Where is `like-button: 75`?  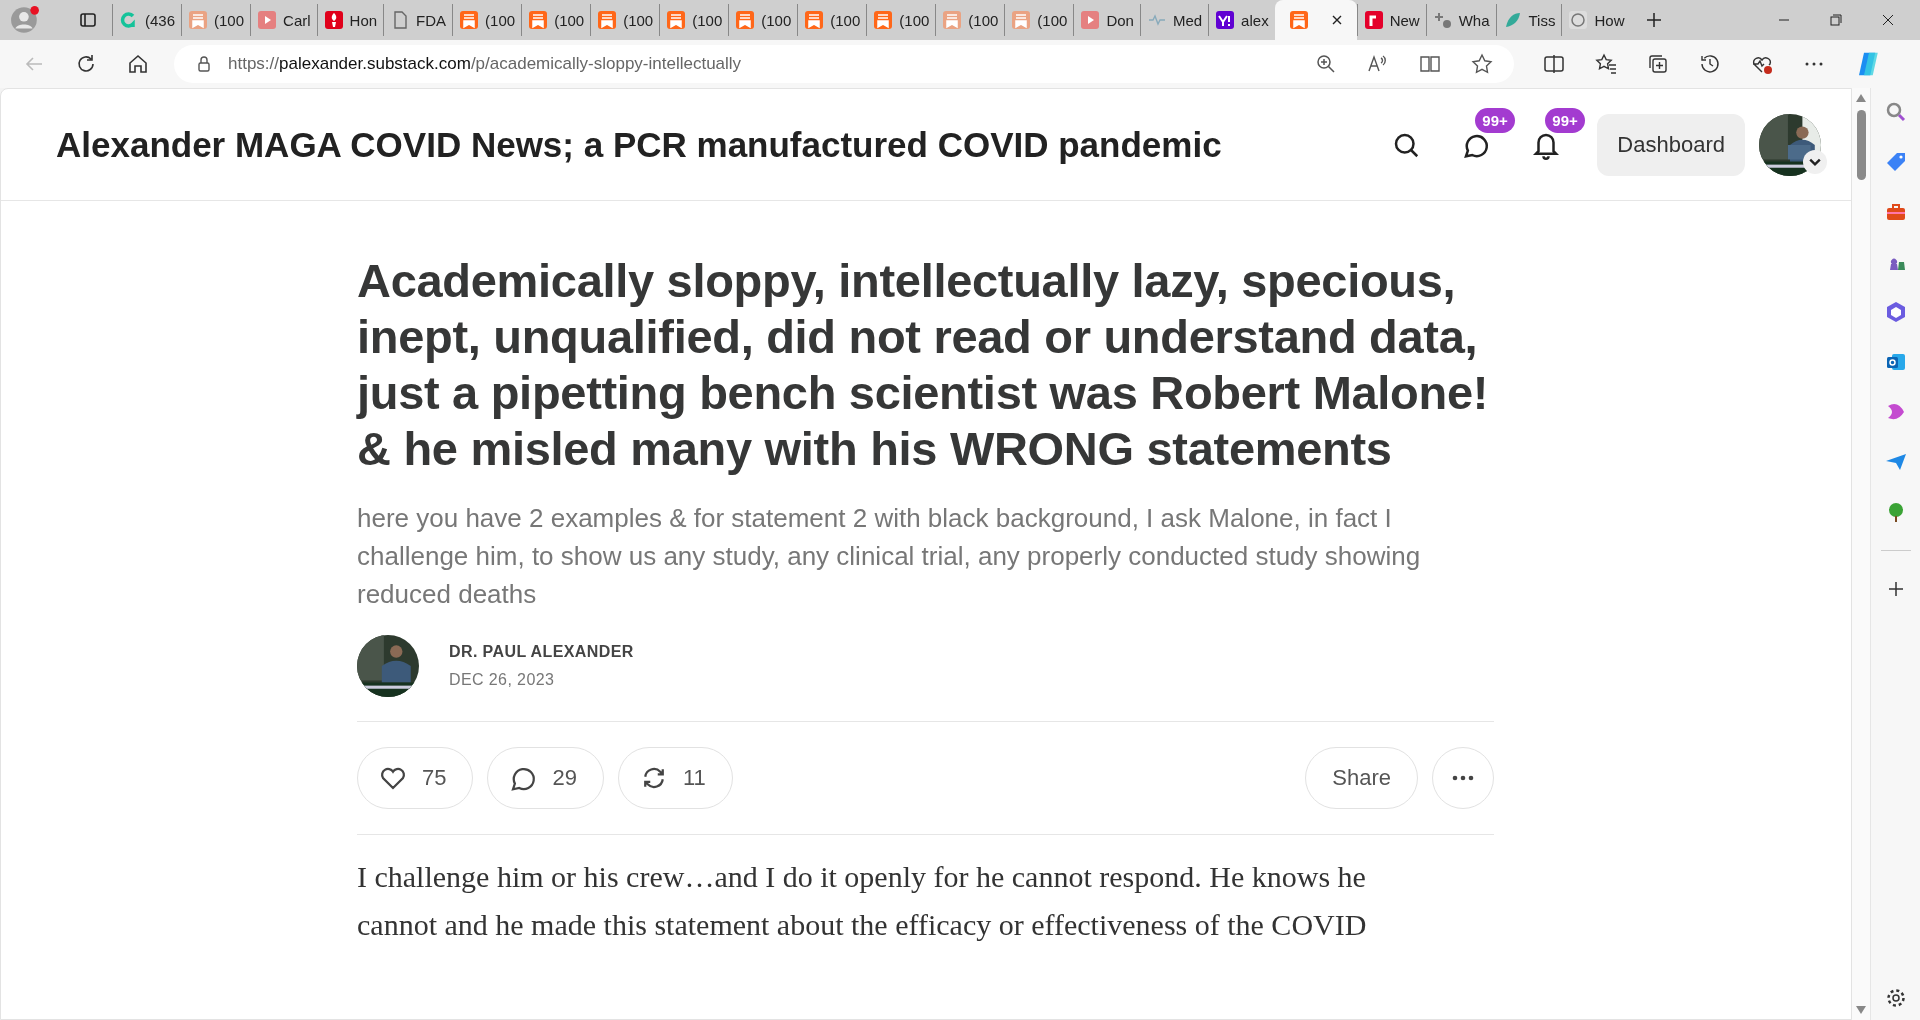 like-button: 75 is located at coordinates (415, 778).